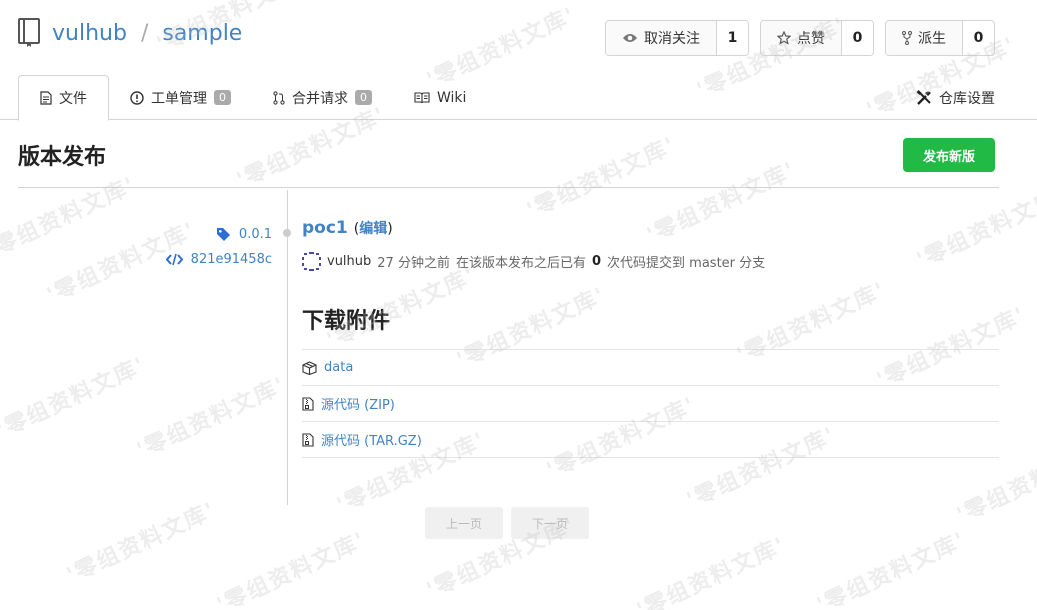 Image resolution: width=1037 pixels, height=610 pixels. What do you see at coordinates (46, 98) in the screenshot?
I see `file-text-icon` at bounding box center [46, 98].